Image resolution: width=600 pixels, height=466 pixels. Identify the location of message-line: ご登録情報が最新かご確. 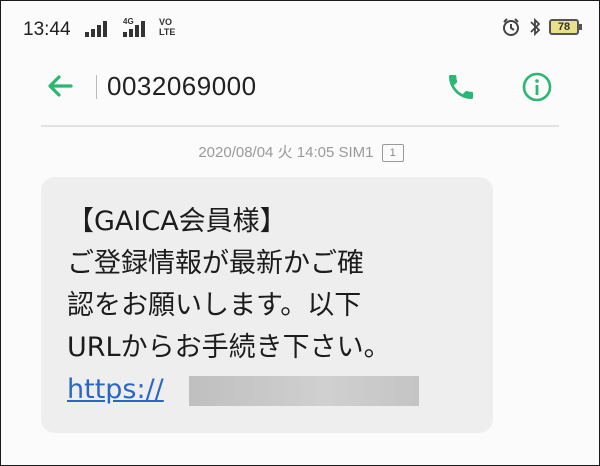
(215, 263).